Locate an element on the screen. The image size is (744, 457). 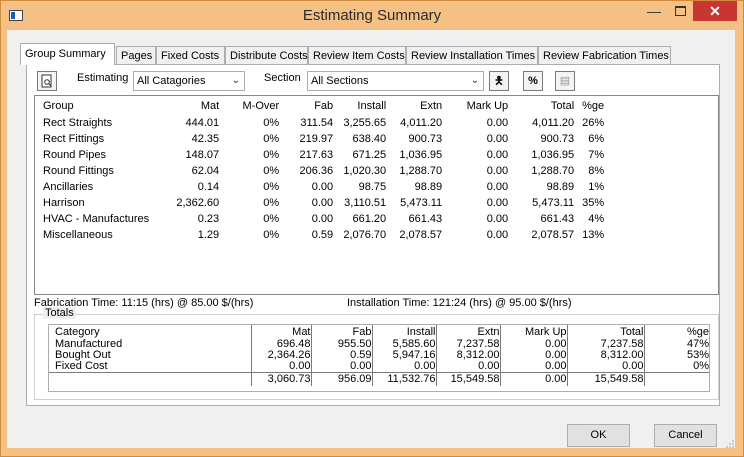
col-header-mark-up: Mark Up is located at coordinates (475, 105).